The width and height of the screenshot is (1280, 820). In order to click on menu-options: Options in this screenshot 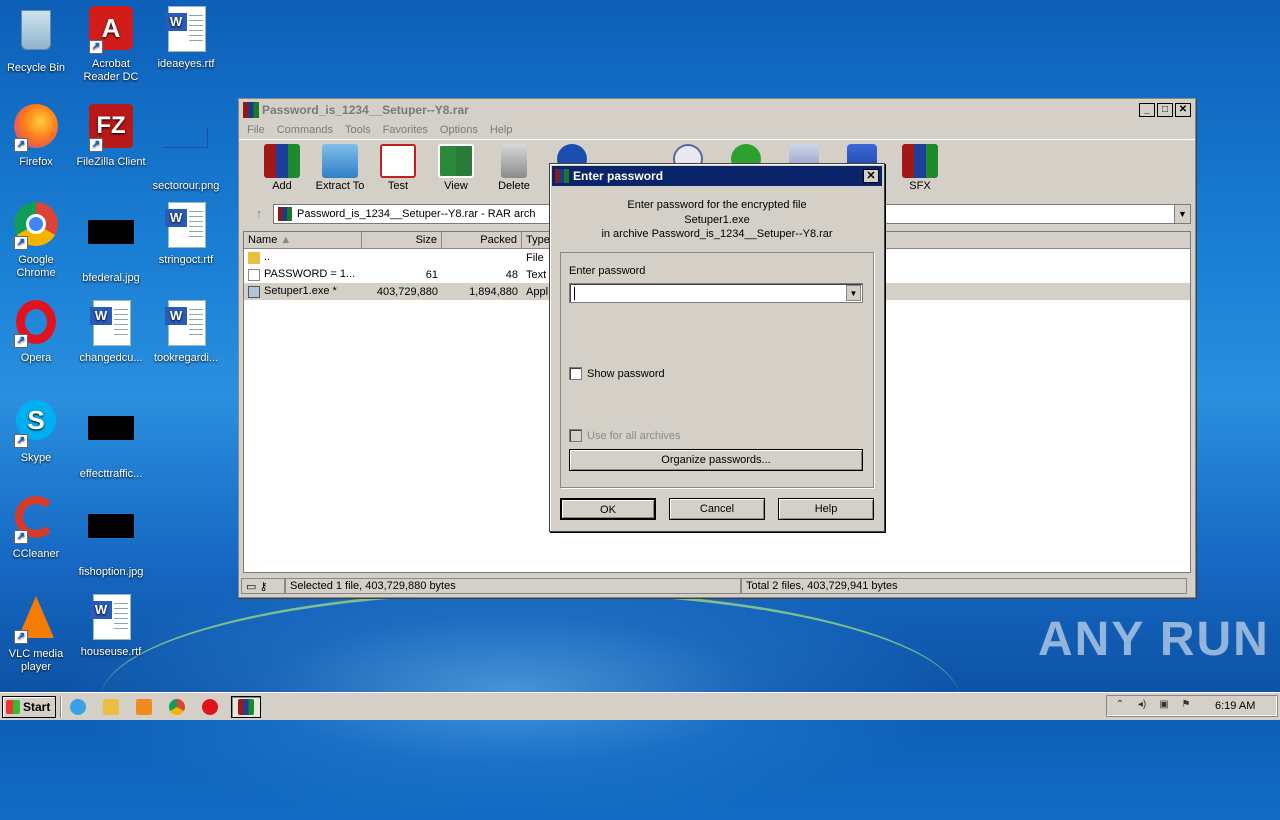, I will do `click(459, 130)`.